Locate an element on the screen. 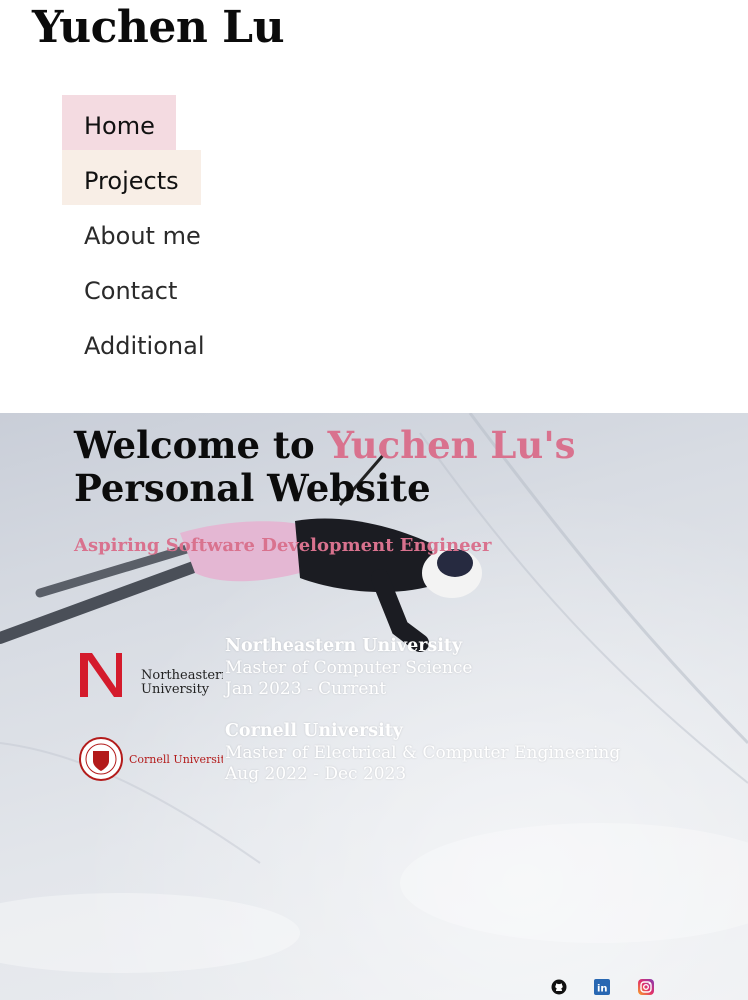 This screenshot has width=748, height=1000. northeastern-logo-text: Northeastern is located at coordinates (182, 675).